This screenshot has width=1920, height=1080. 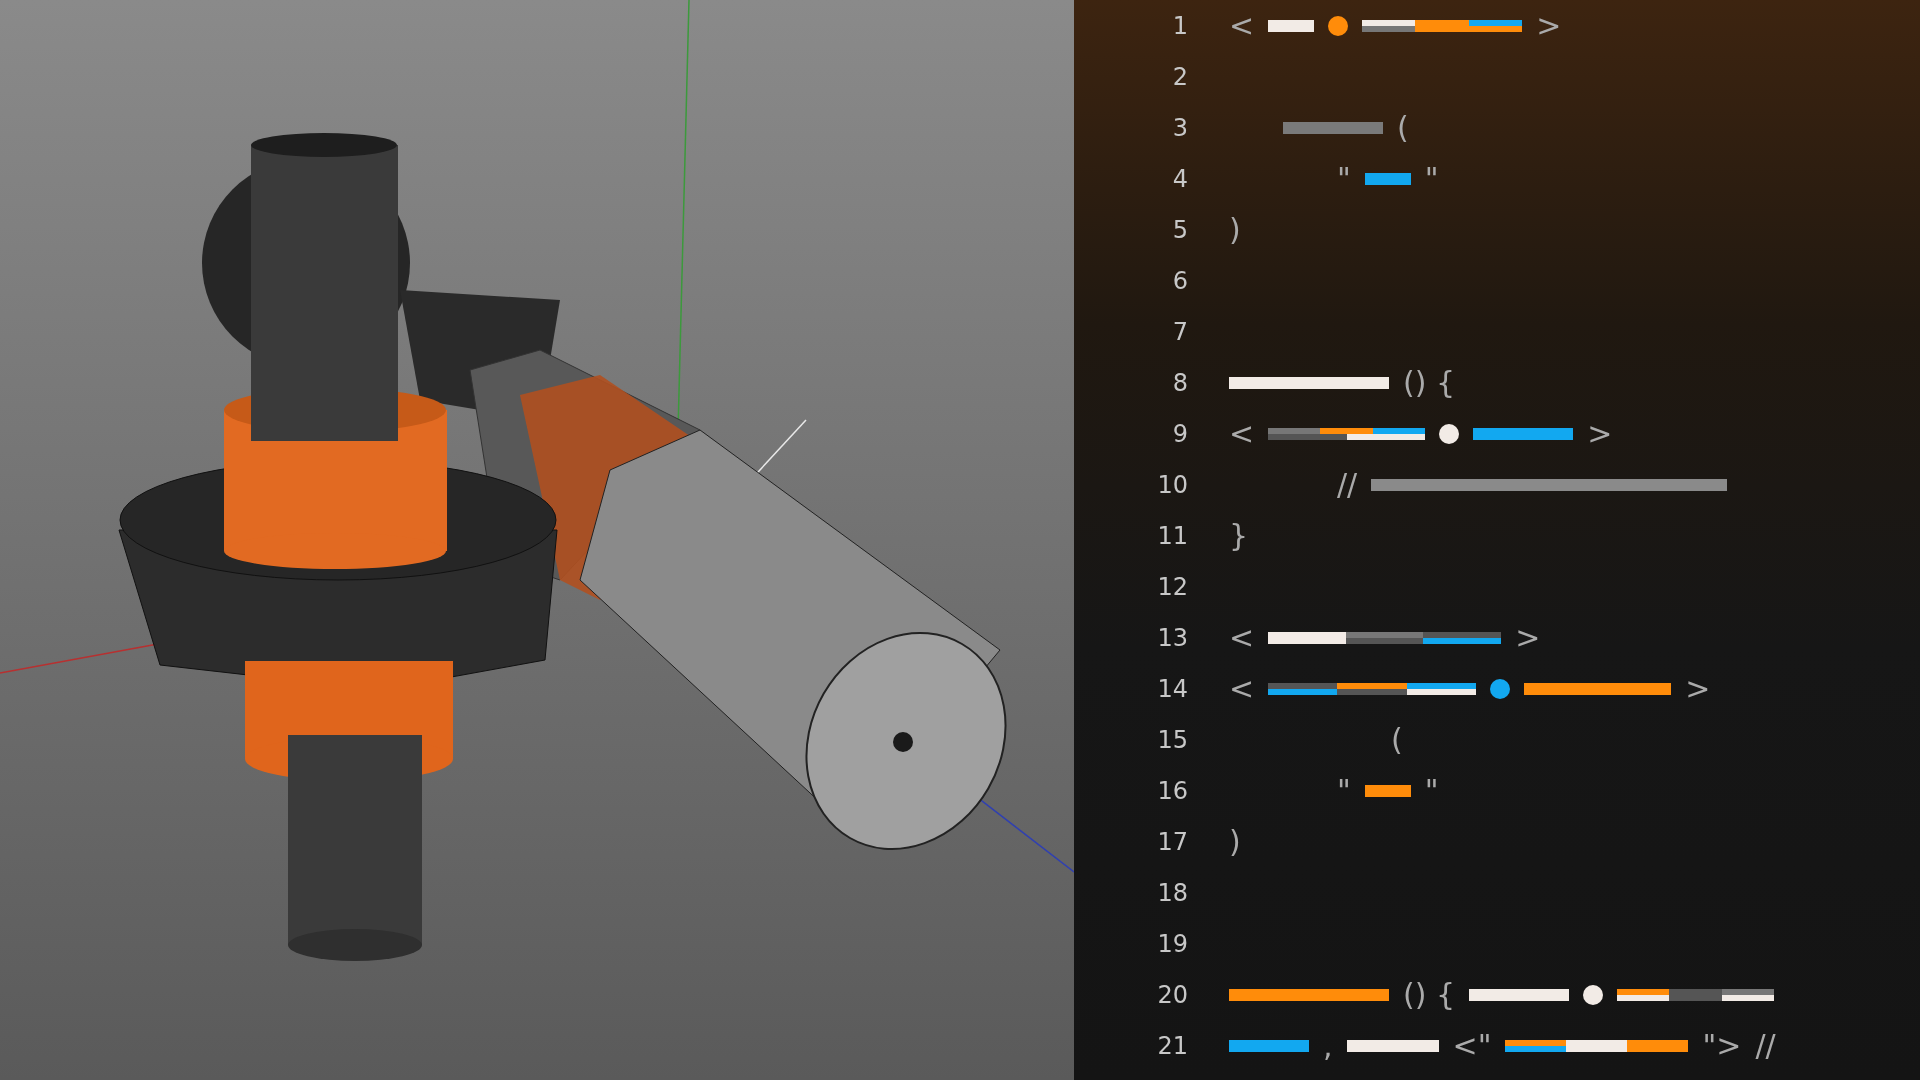 What do you see at coordinates (1172, 688) in the screenshot?
I see `line-number: 14` at bounding box center [1172, 688].